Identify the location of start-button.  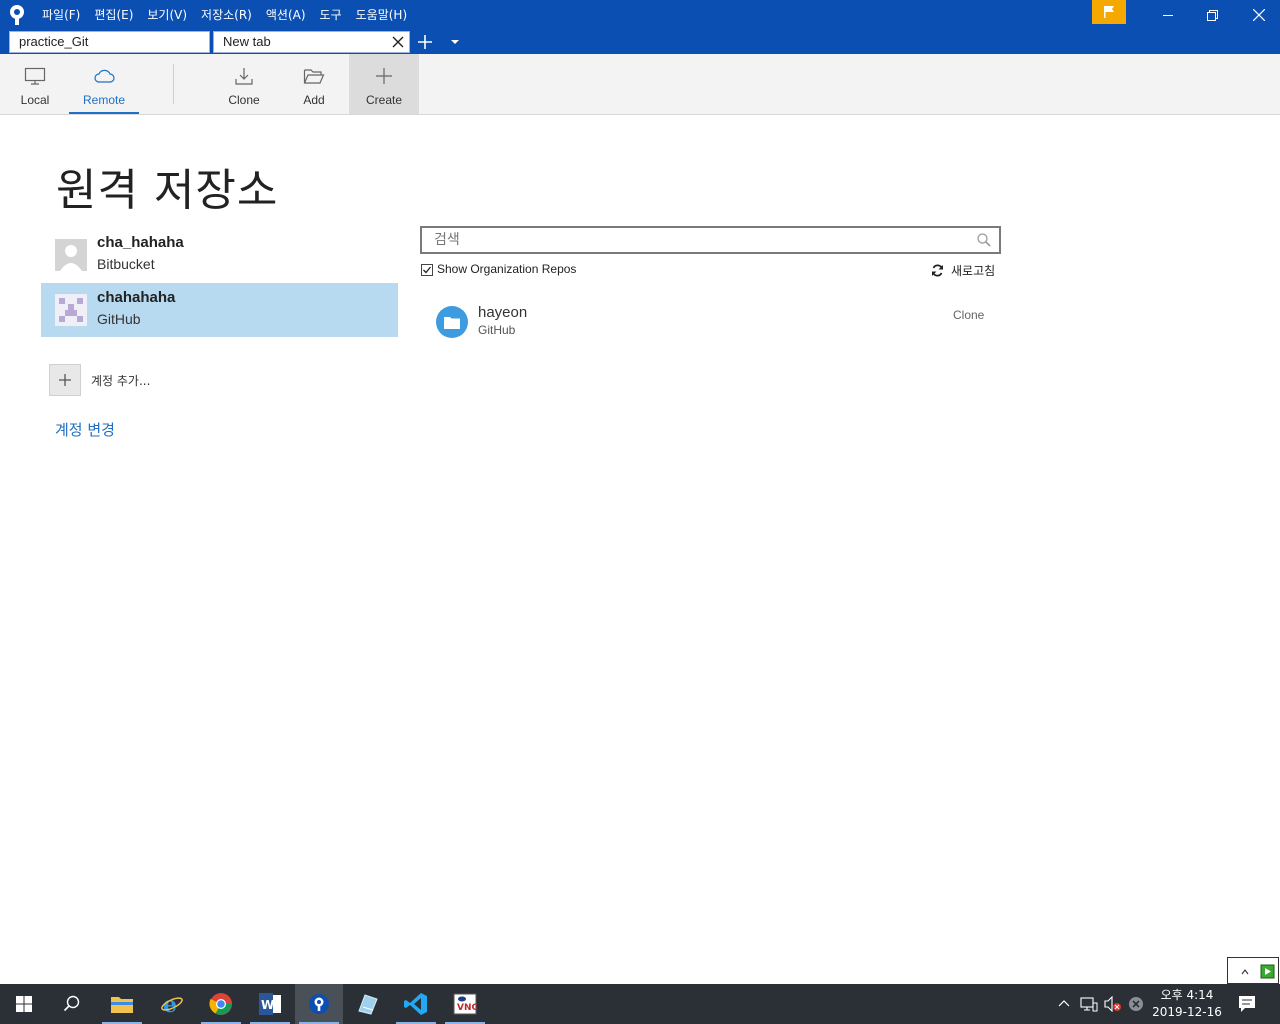
(24, 1004).